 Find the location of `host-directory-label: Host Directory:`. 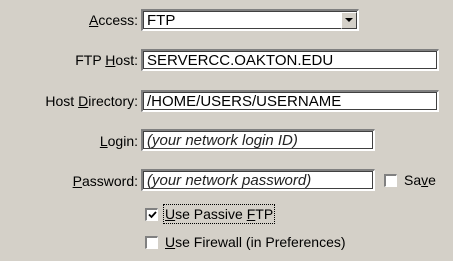

host-directory-label: Host Directory: is located at coordinates (91, 101).